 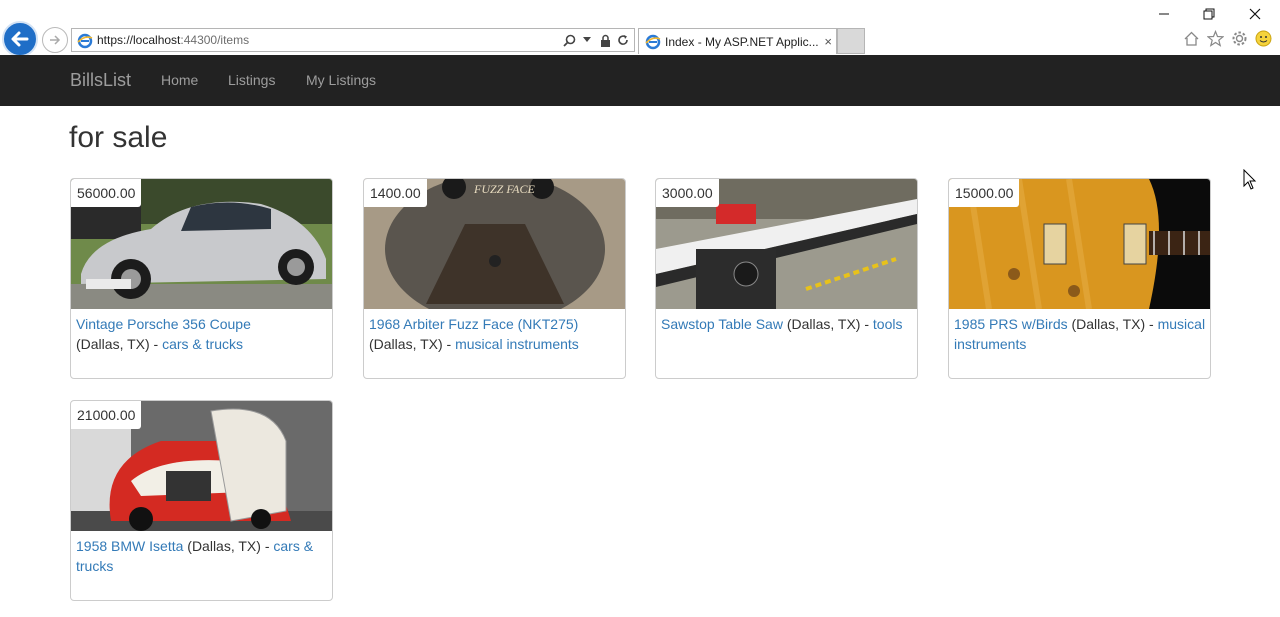 I want to click on listing-price: 21000.00, so click(x=106, y=415).